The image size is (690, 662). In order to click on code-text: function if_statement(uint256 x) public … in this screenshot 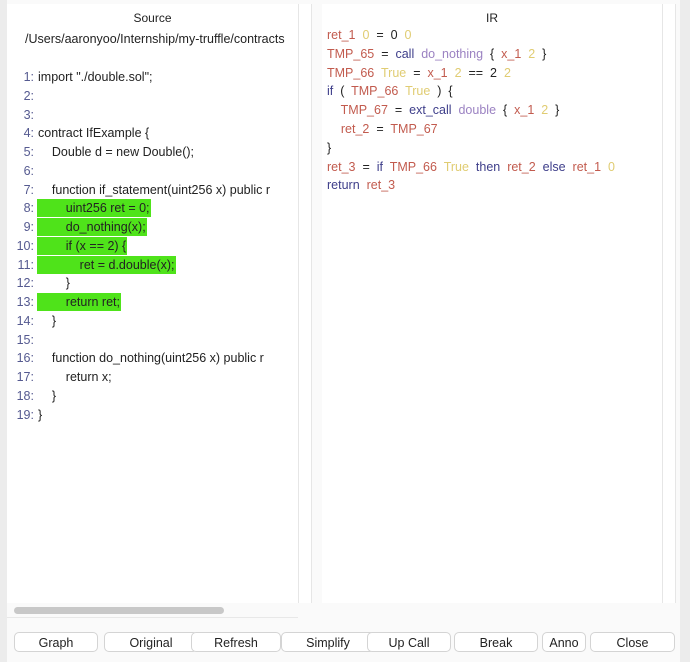, I will do `click(154, 189)`.